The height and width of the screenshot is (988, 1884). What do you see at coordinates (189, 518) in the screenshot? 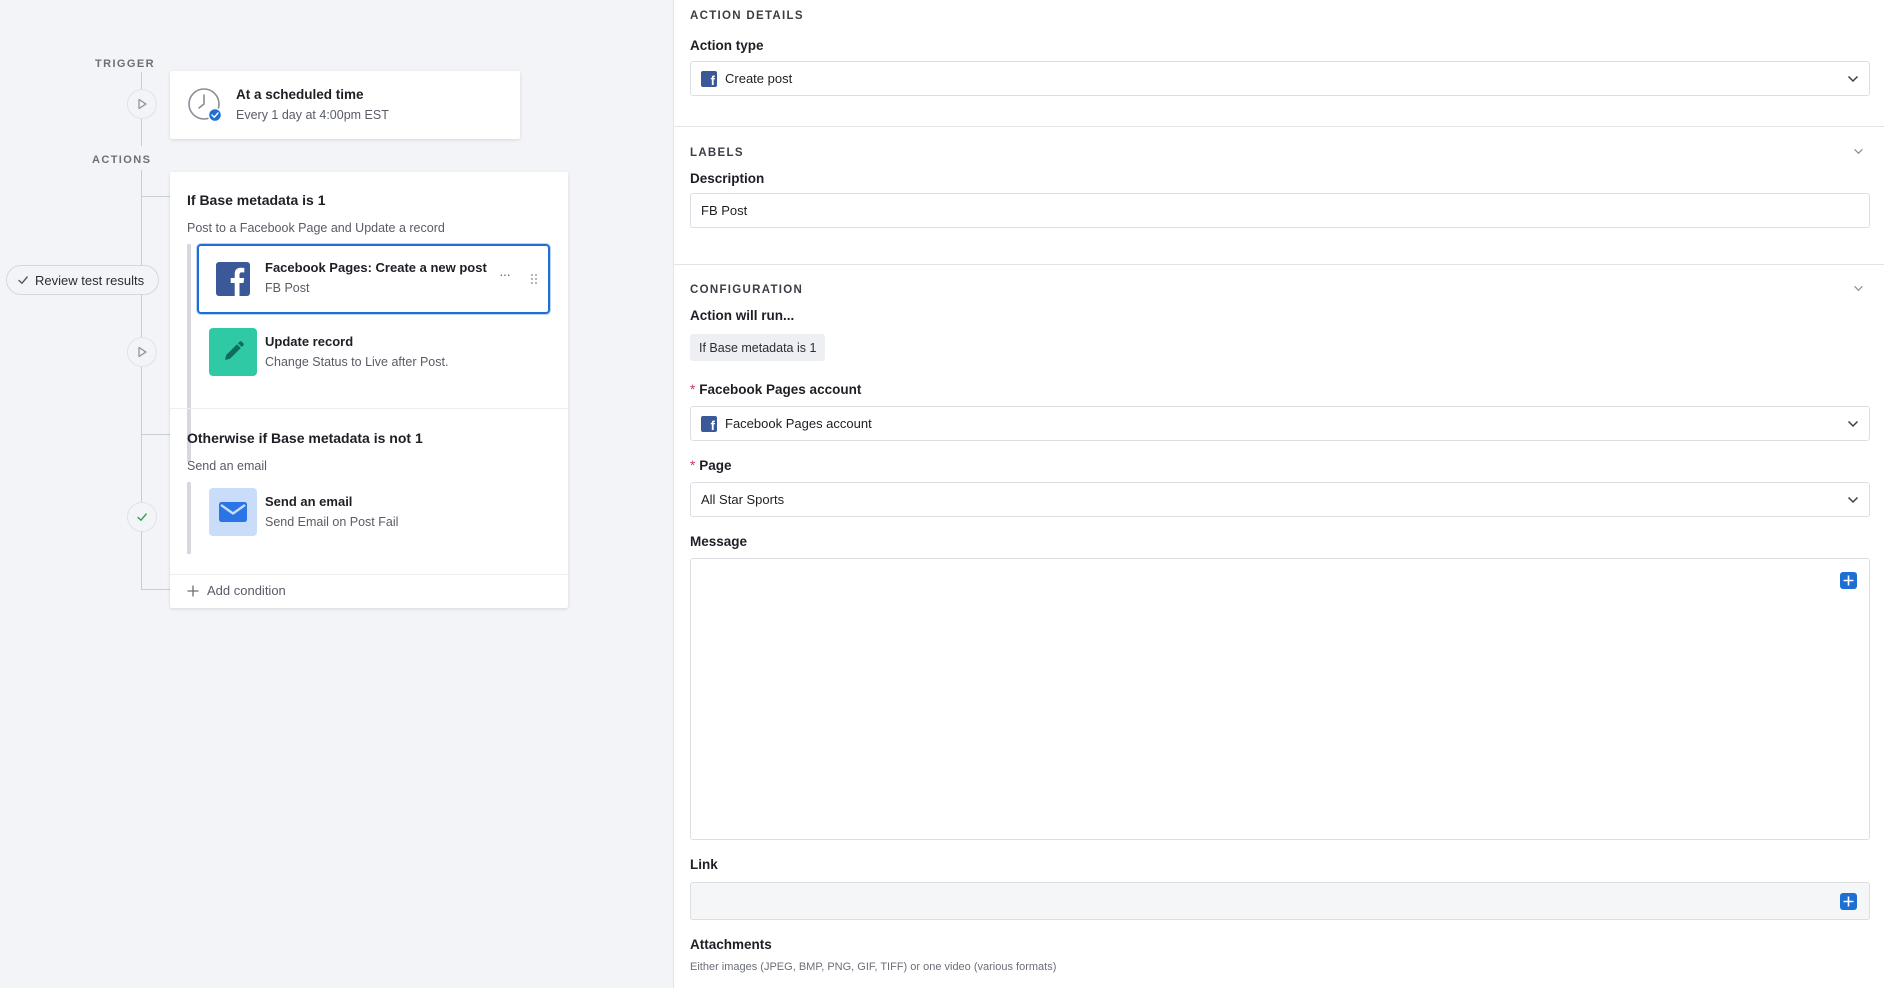
I see `condition2-branch-bar` at bounding box center [189, 518].